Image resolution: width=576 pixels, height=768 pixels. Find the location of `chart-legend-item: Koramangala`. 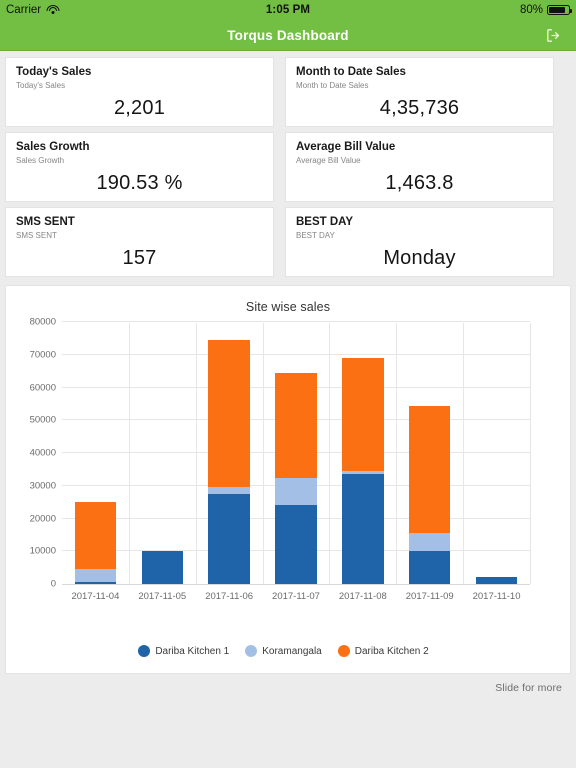

chart-legend-item: Koramangala is located at coordinates (283, 651).